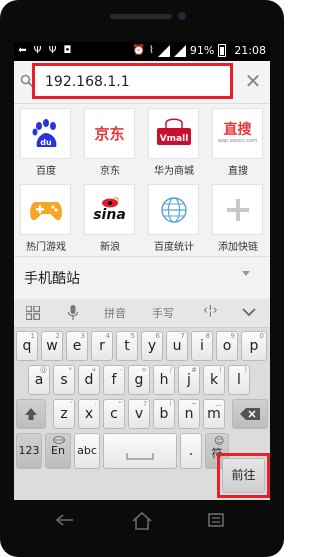 The image size is (320, 557). I want to click on shortcut-label: 直搜, so click(238, 171).